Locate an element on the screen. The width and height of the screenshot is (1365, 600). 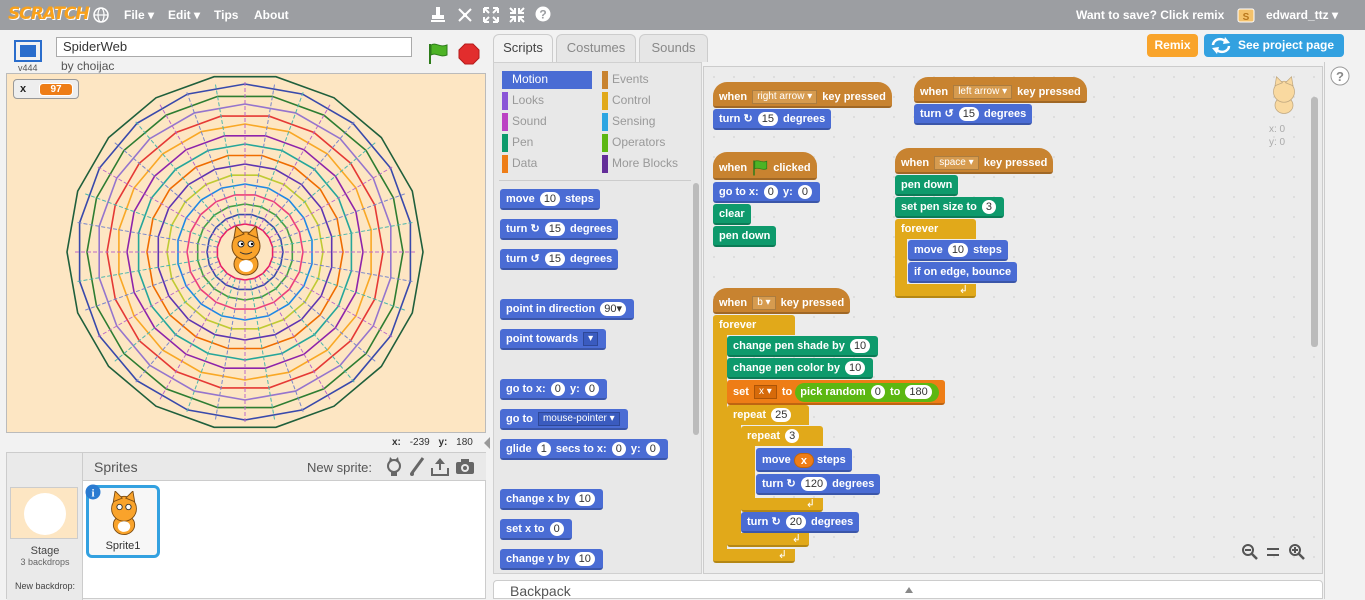
mystuff-folder-icon: S is located at coordinates (1246, 15).